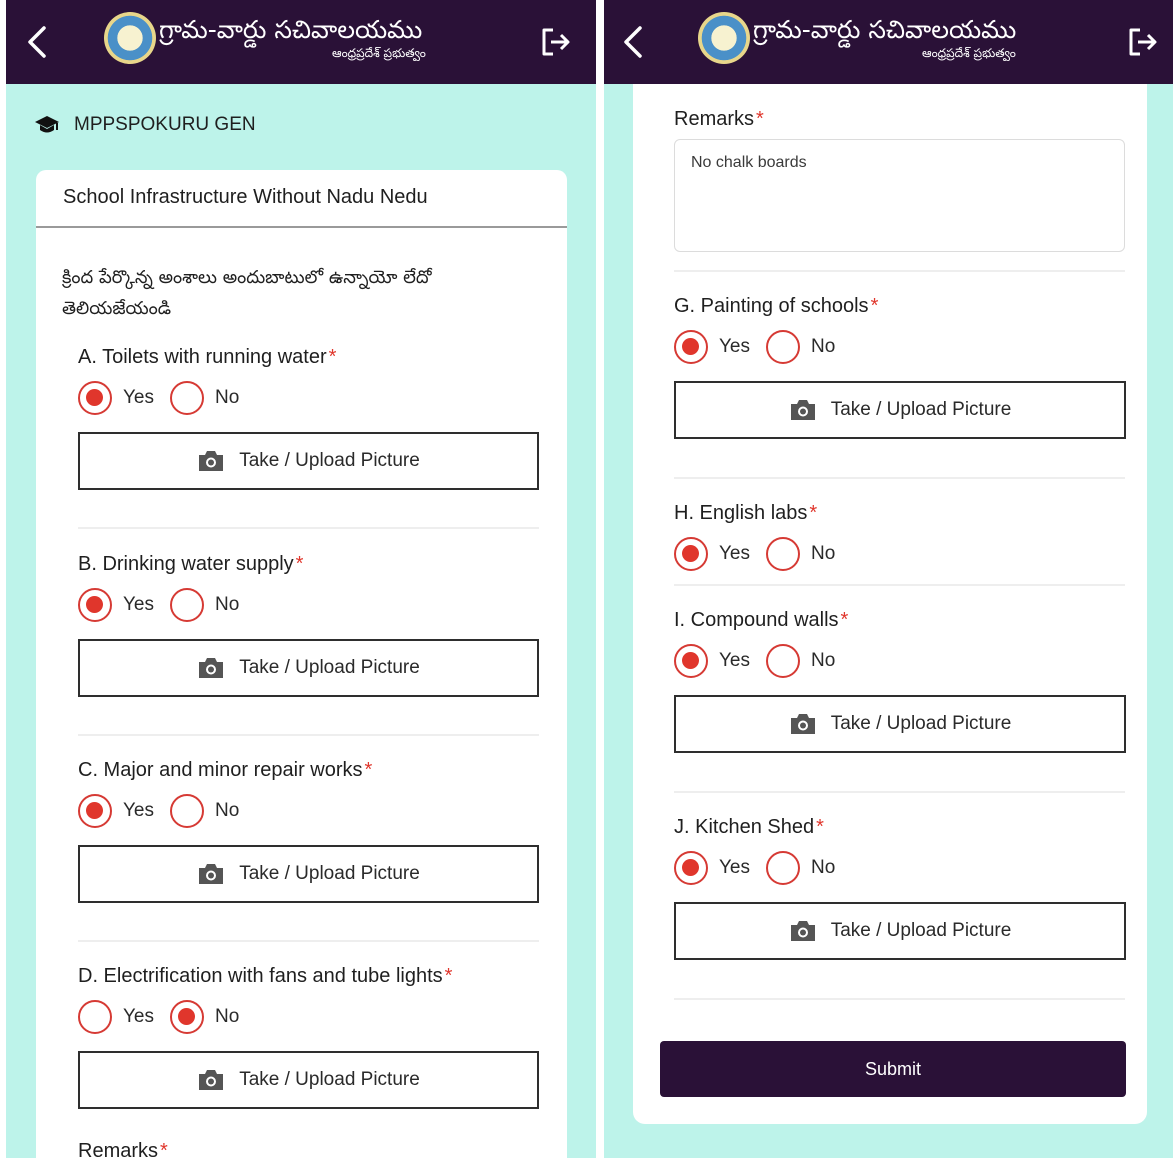 The width and height of the screenshot is (1173, 1158). I want to click on school-header: MPPSPOKURU GEN, so click(145, 125).